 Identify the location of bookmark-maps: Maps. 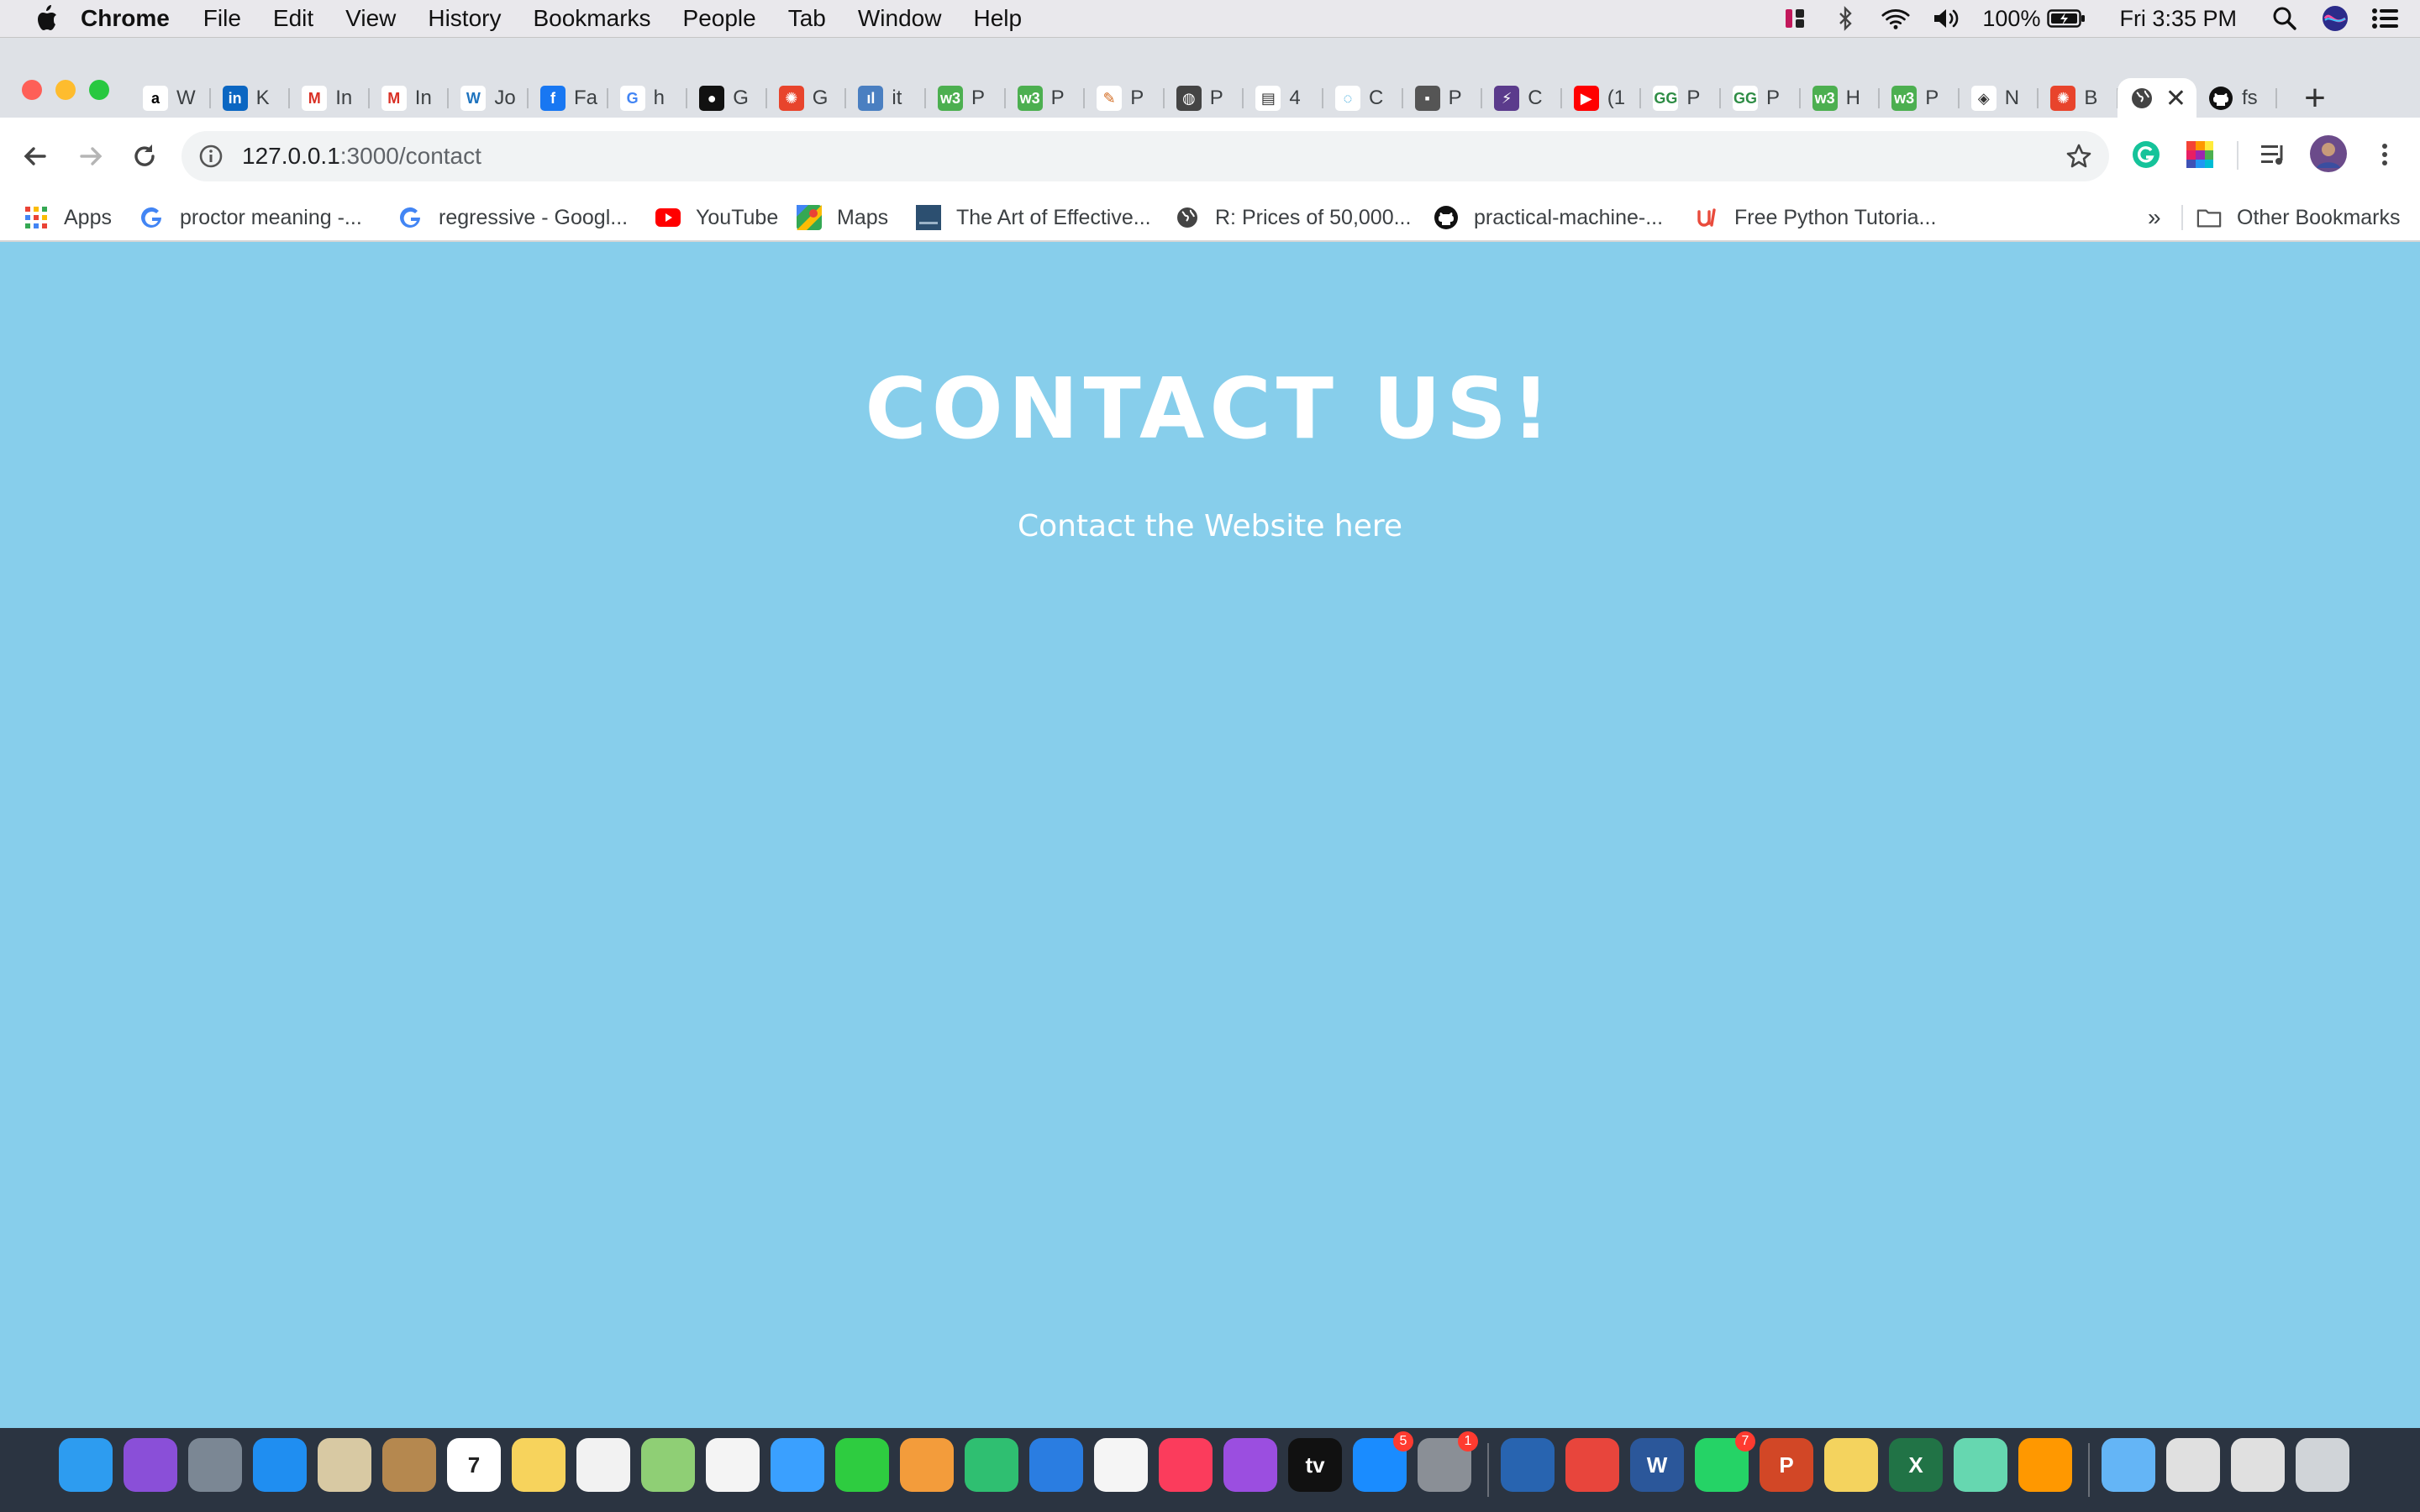
(842, 218).